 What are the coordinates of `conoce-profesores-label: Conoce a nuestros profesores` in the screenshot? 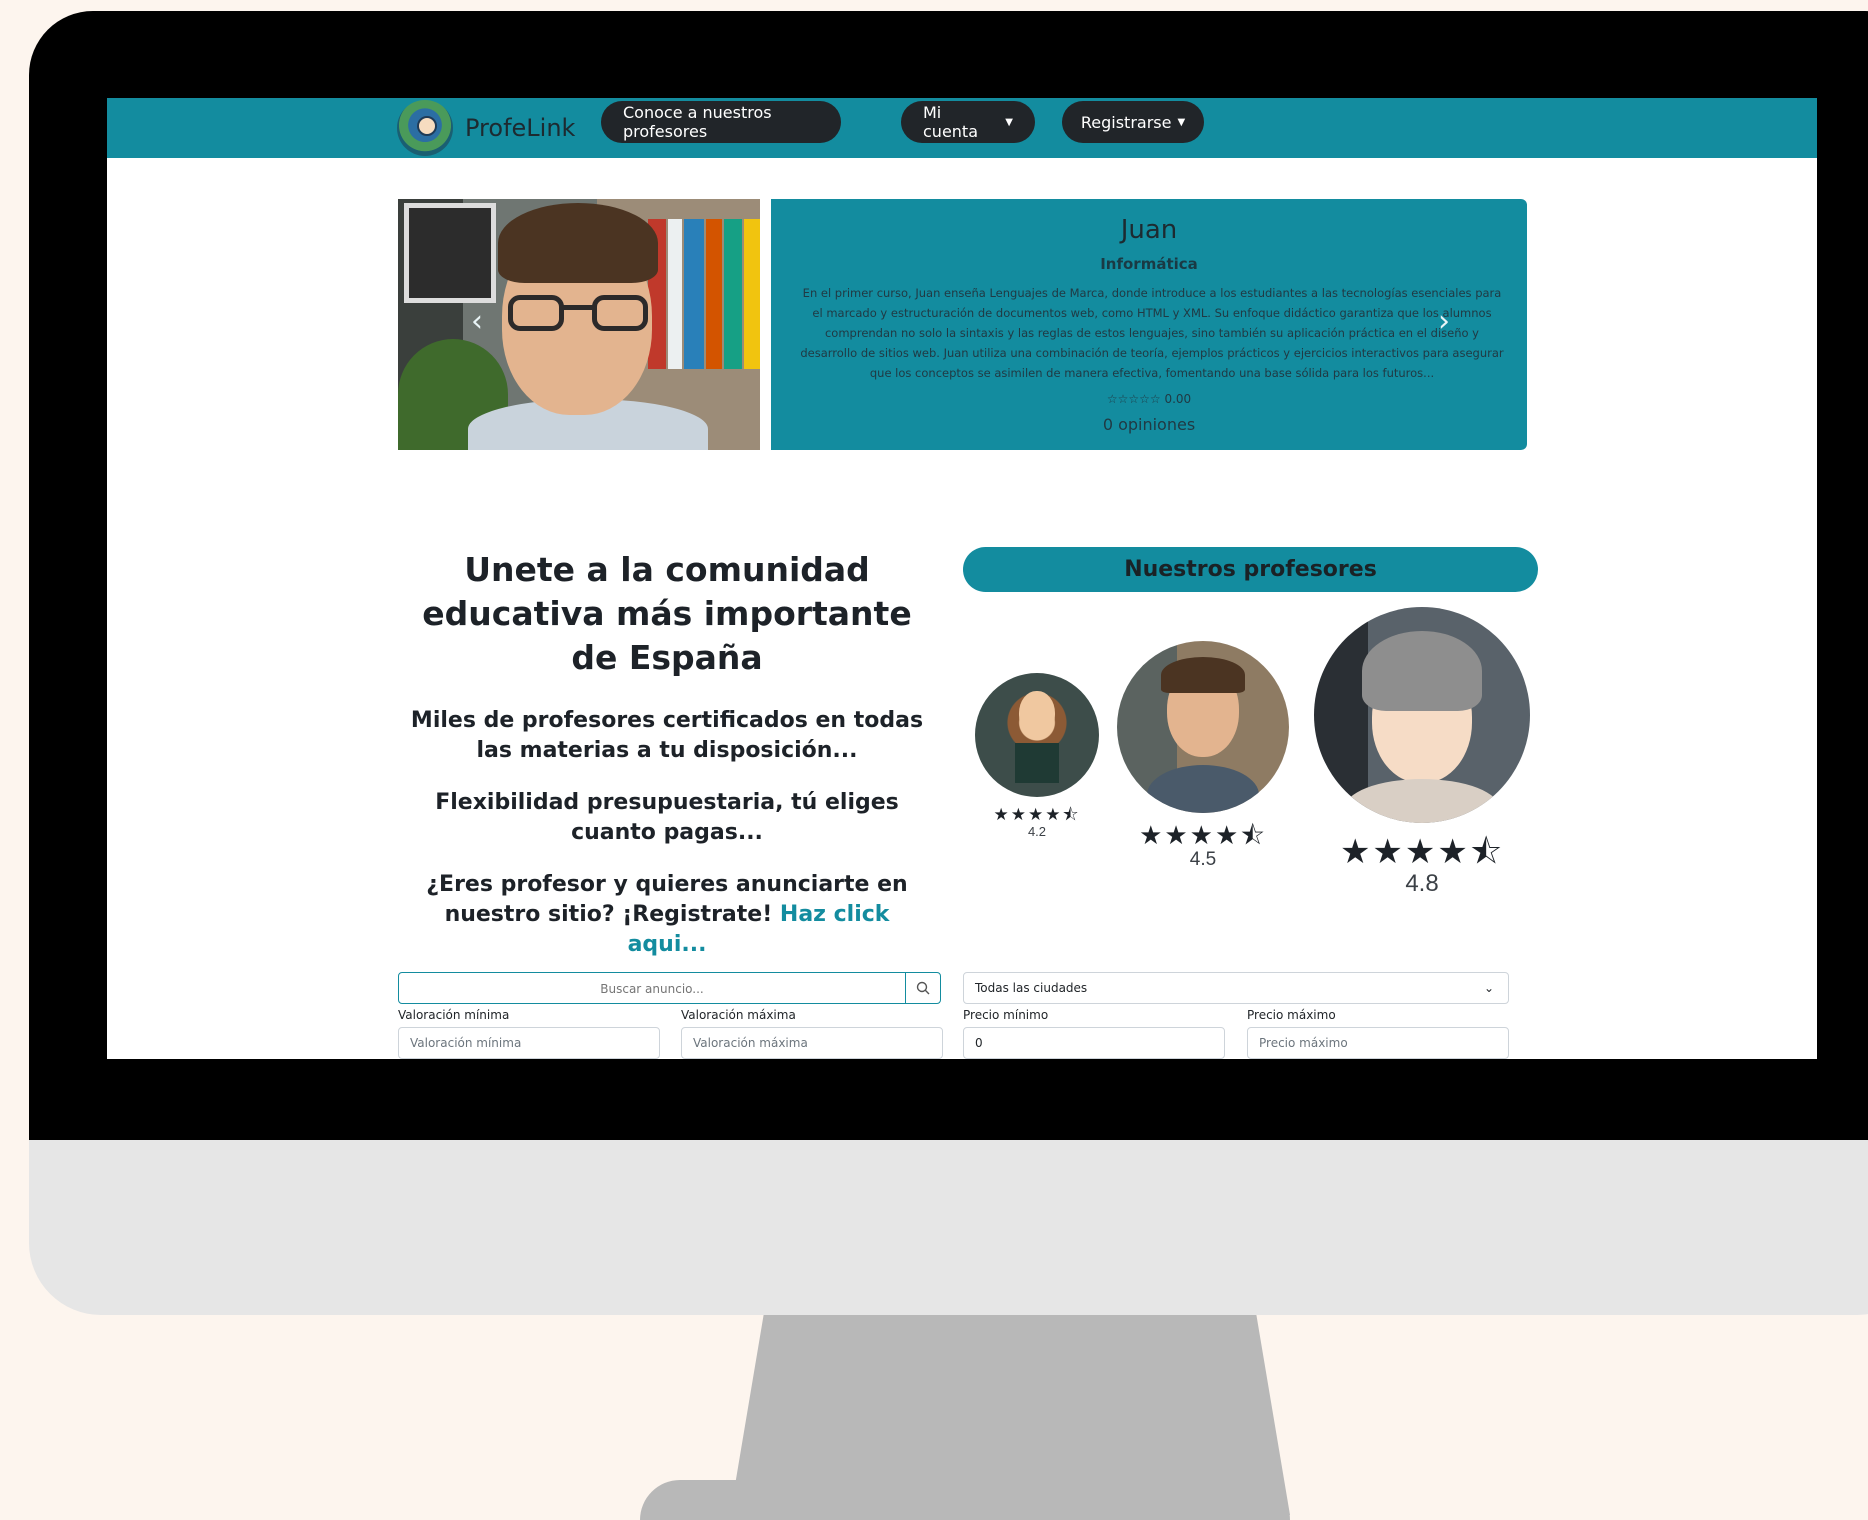 It's located at (697, 122).